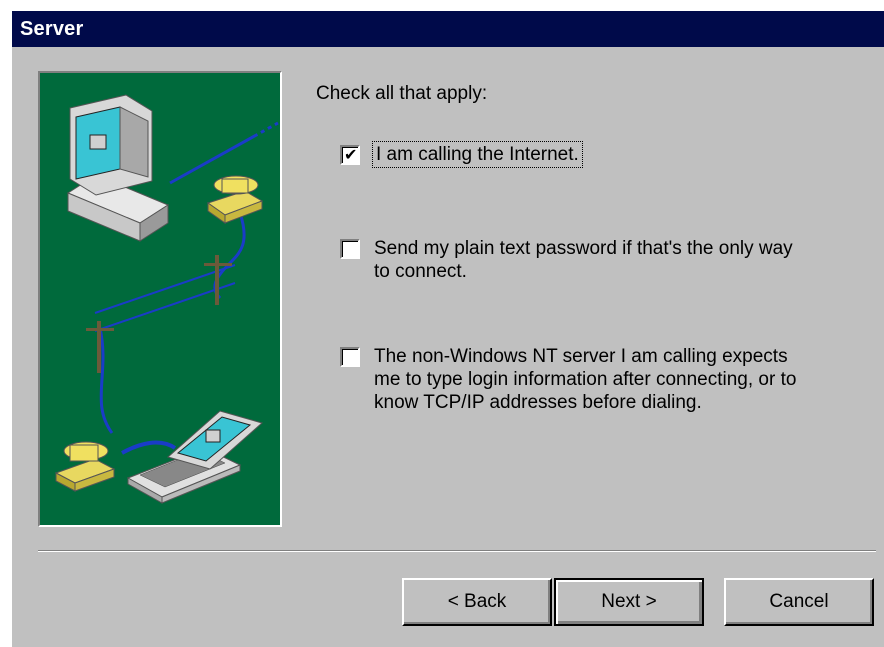 Image resolution: width=884 pixels, height=647 pixels. What do you see at coordinates (477, 154) in the screenshot?
I see `option-label-calling-internet: I am calling the Internet.` at bounding box center [477, 154].